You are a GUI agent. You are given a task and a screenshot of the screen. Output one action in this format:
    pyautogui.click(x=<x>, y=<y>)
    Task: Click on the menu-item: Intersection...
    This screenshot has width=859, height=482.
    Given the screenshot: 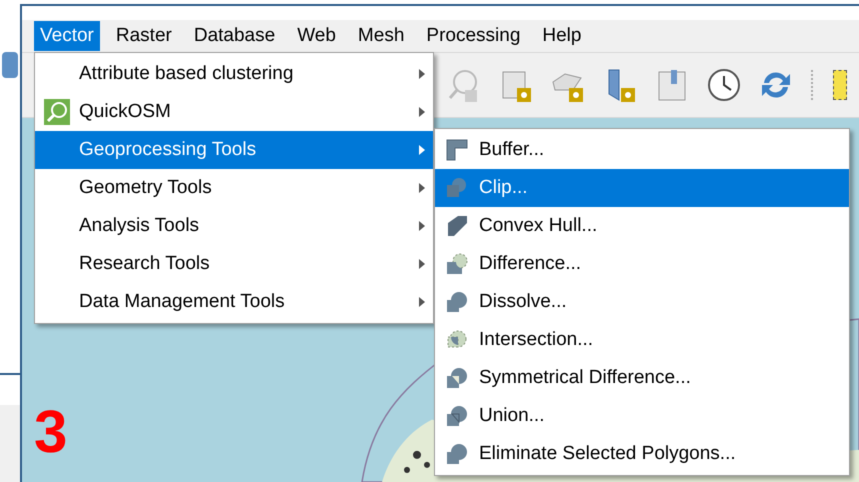 What is the action you would take?
    pyautogui.click(x=642, y=340)
    